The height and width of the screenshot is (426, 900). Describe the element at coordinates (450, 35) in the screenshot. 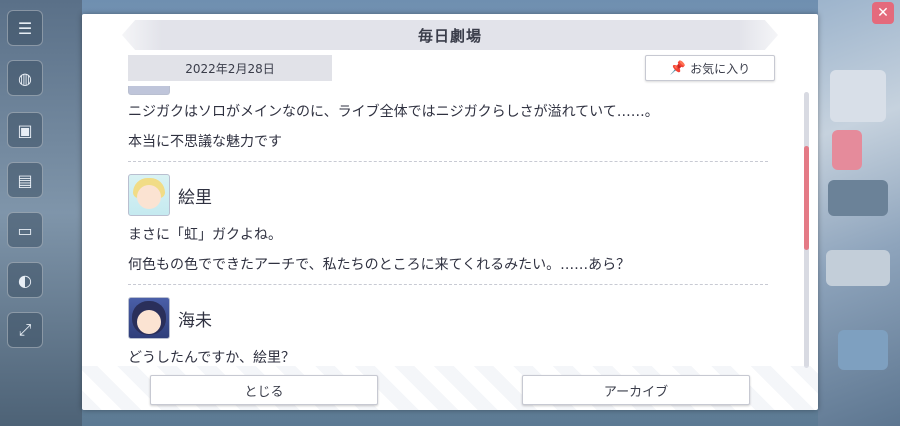

I see `dialog-title: 毎日劇場` at that location.